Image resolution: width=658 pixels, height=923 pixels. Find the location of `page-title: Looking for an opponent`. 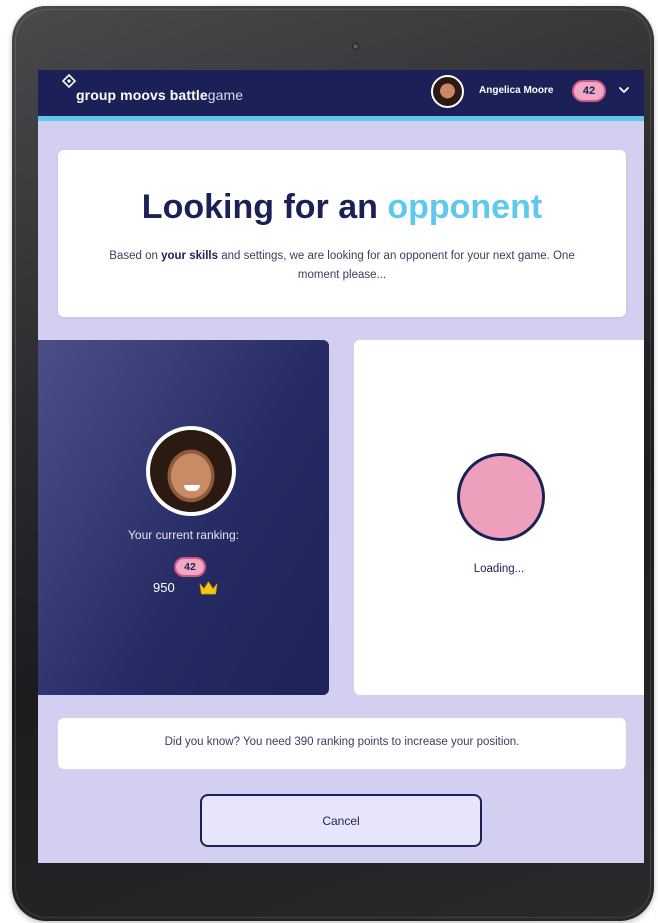

page-title: Looking for an opponent is located at coordinates (342, 207).